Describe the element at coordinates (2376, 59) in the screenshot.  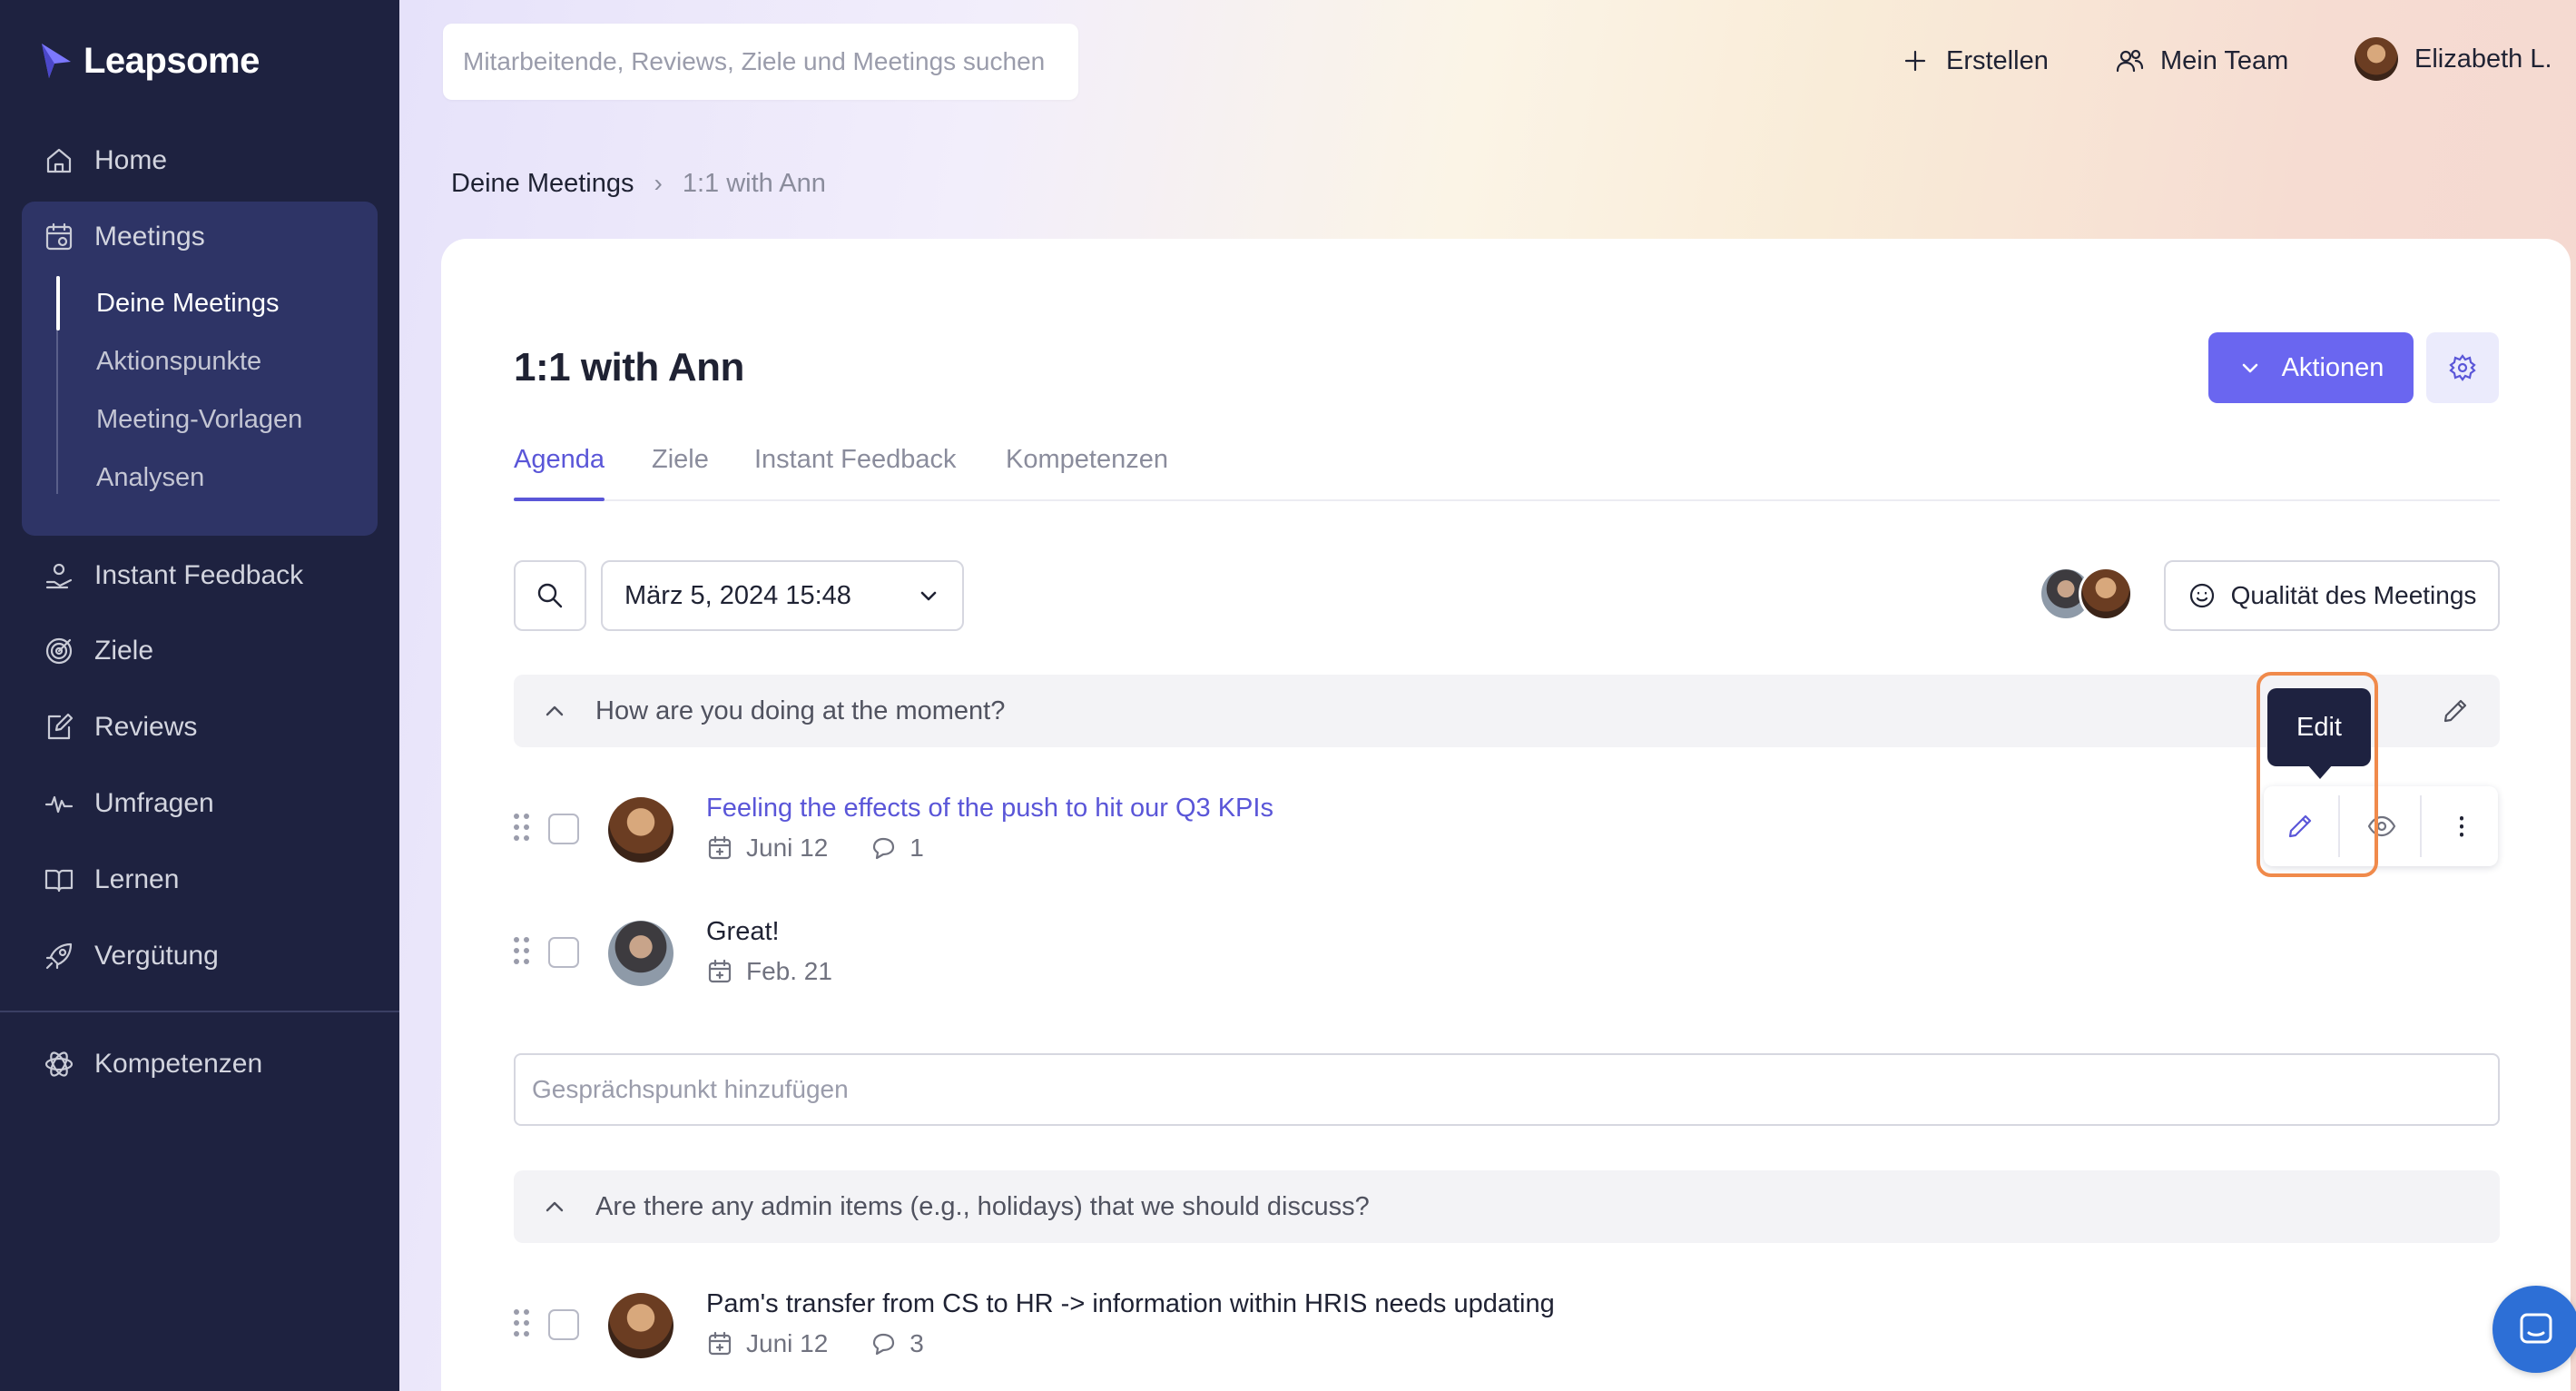
I see `user-avatar` at that location.